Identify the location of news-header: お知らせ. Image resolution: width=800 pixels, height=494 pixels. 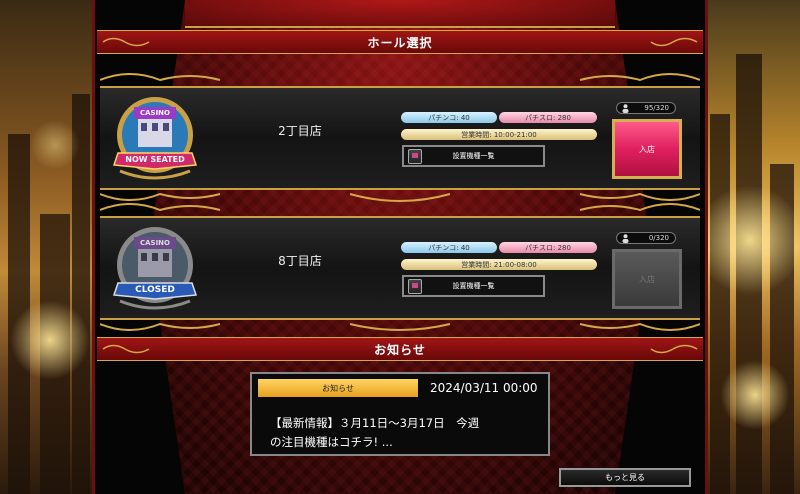
(400, 349).